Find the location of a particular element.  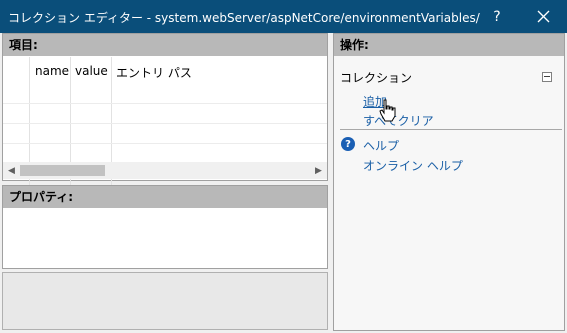

horizontal-scrollbar: ◀ ▶ is located at coordinates (165, 170).